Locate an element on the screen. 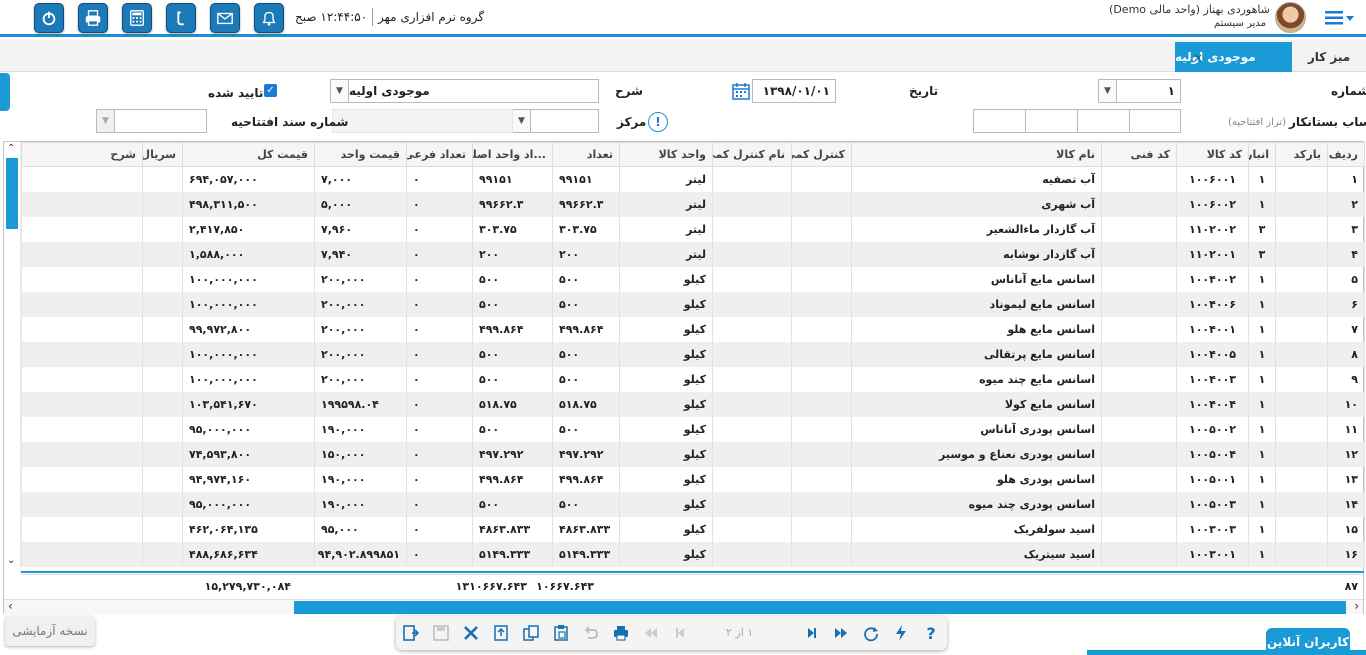 The width and height of the screenshot is (1366, 655). menu-icon is located at coordinates (1340, 18).